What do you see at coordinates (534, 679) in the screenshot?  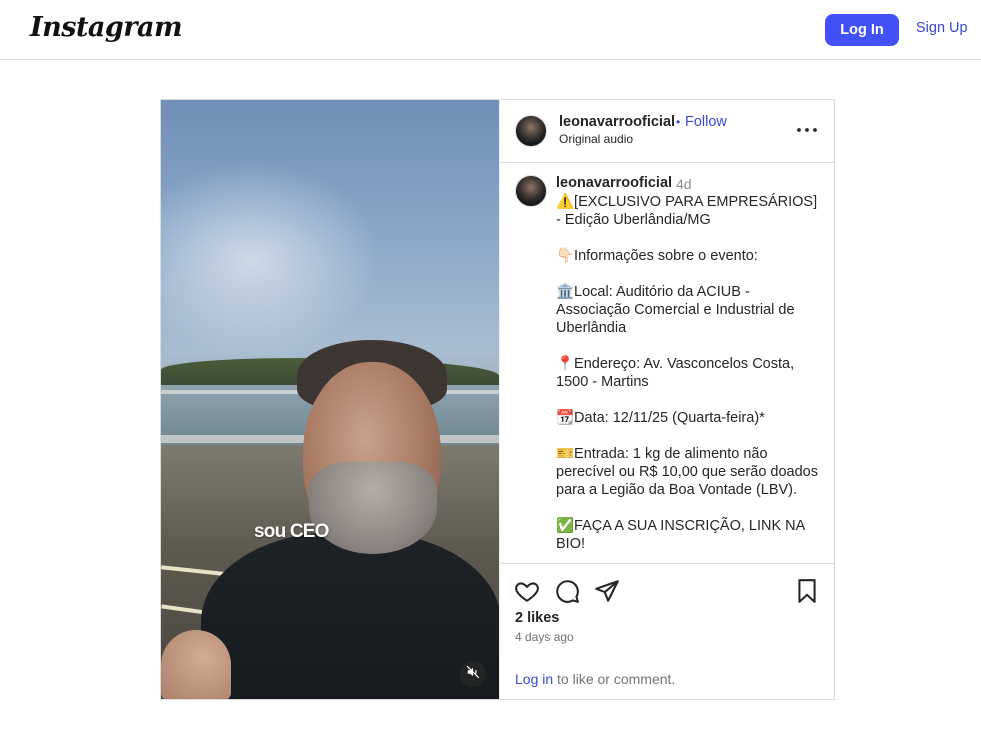 I see `log-in-link: Log in` at bounding box center [534, 679].